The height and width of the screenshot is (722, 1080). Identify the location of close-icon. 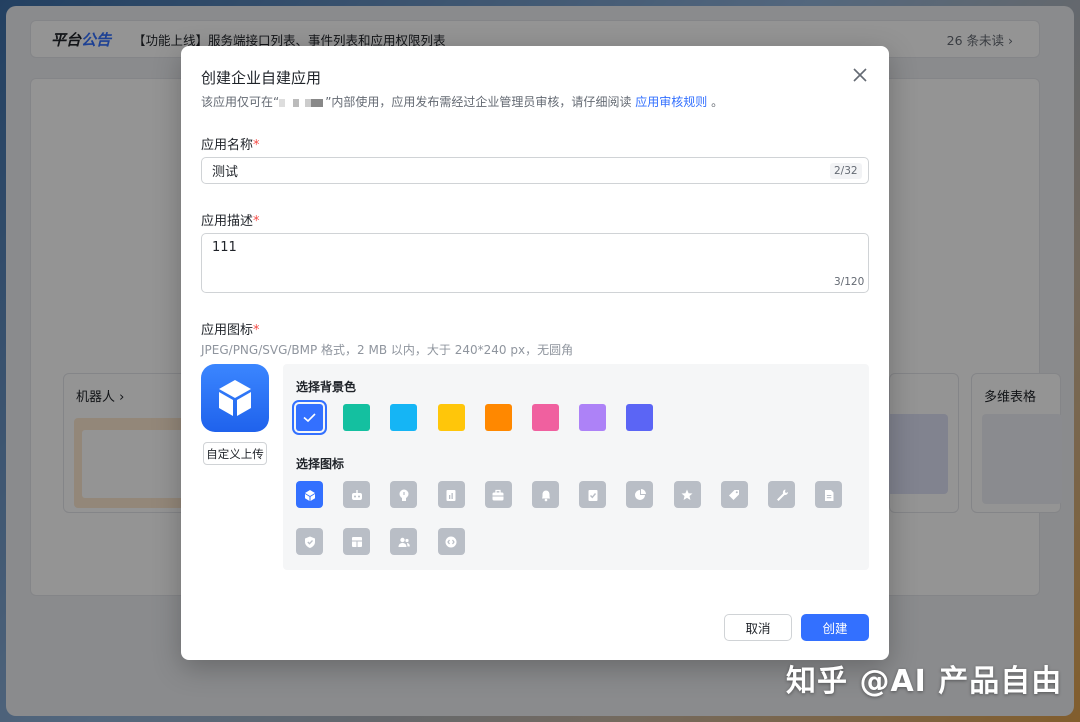
(860, 75).